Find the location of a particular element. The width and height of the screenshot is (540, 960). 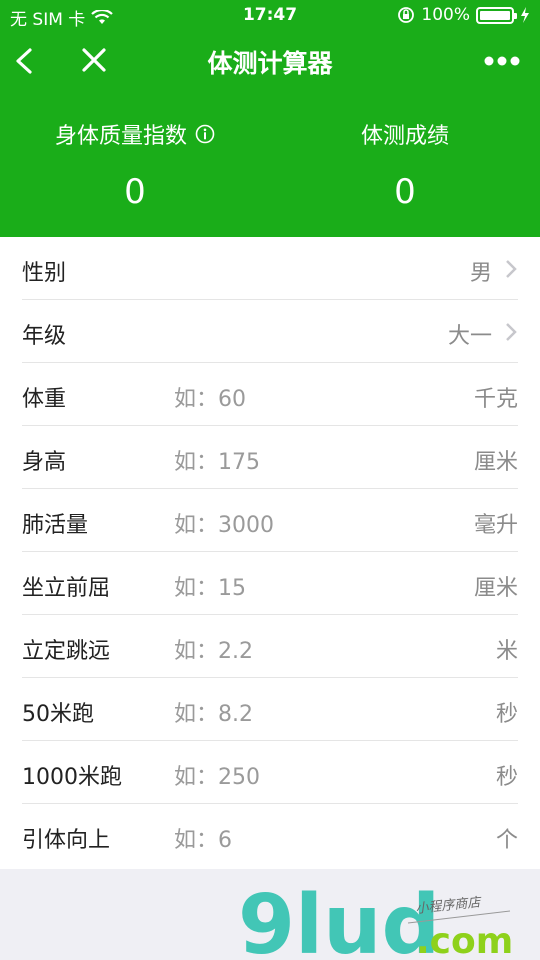

run-1000m-unit: 秒 is located at coordinates (506, 777).